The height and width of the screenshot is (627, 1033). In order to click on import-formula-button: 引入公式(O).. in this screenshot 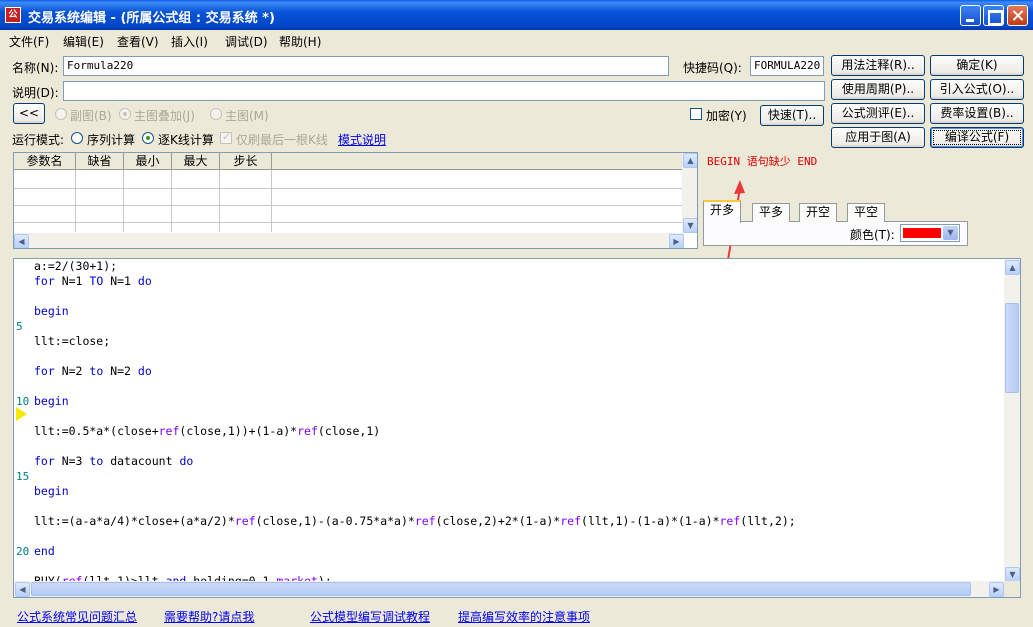, I will do `click(977, 89)`.